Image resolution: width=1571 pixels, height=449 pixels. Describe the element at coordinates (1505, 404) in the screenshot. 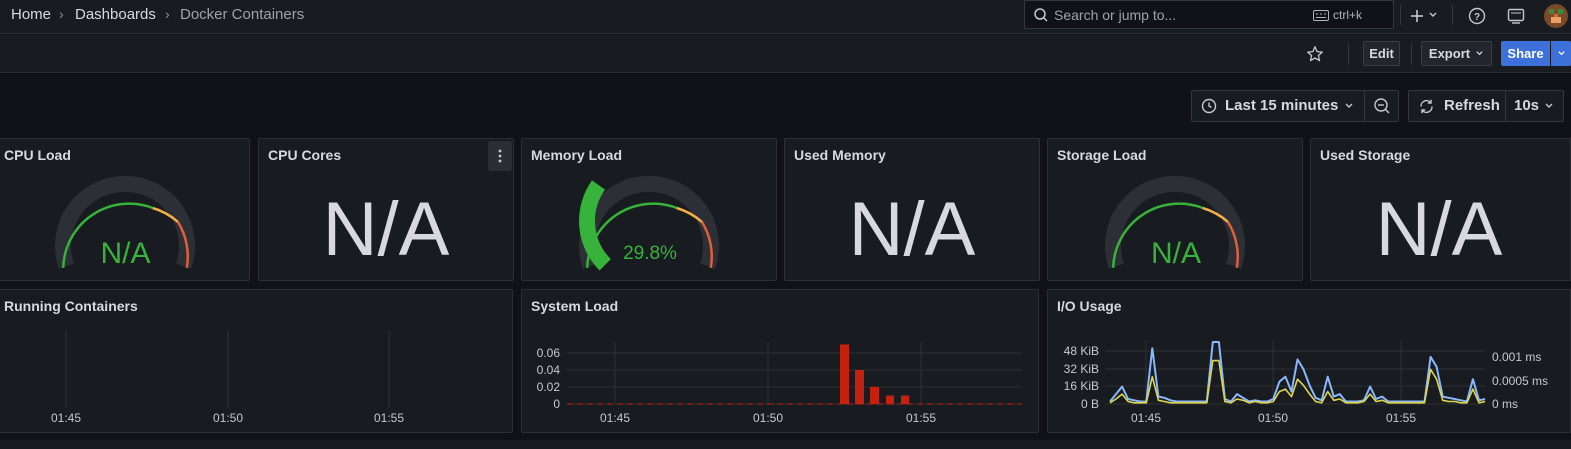

I see `y-right-tick-label: 0 ms` at that location.